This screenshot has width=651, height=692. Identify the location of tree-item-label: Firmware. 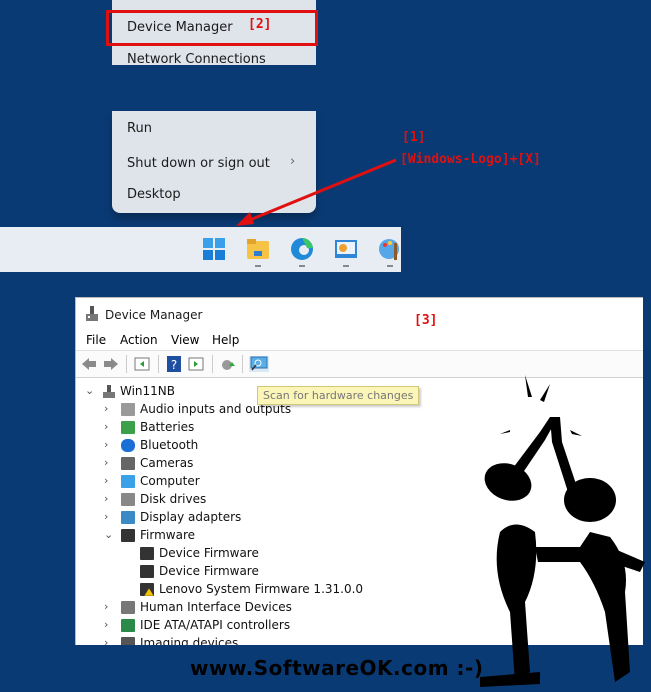
(167, 535).